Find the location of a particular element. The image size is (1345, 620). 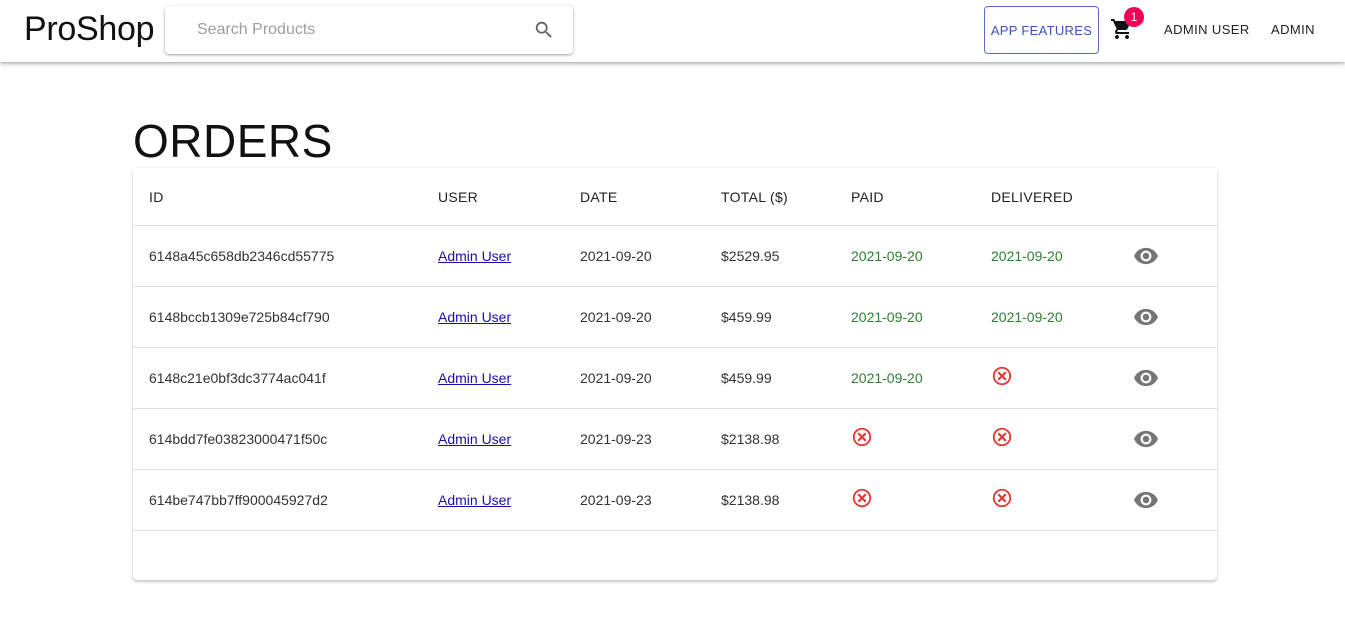

table-header-row: ID USER DATE TOTAL ($) PAID DELIVERED is located at coordinates (675, 197).